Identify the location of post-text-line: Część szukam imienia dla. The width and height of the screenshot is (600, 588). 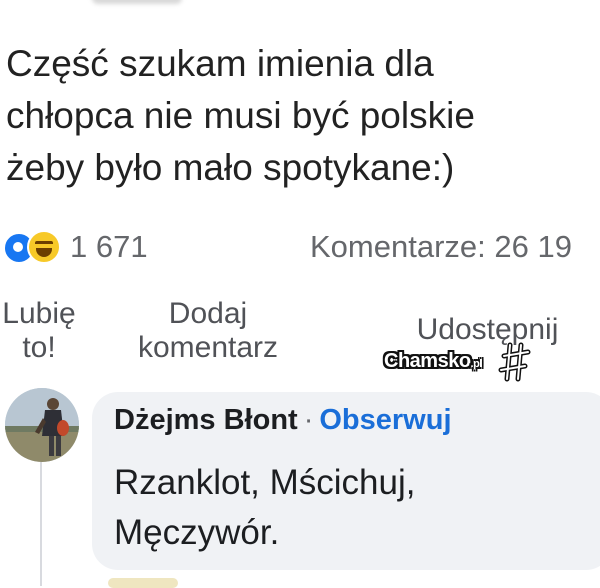
(220, 63).